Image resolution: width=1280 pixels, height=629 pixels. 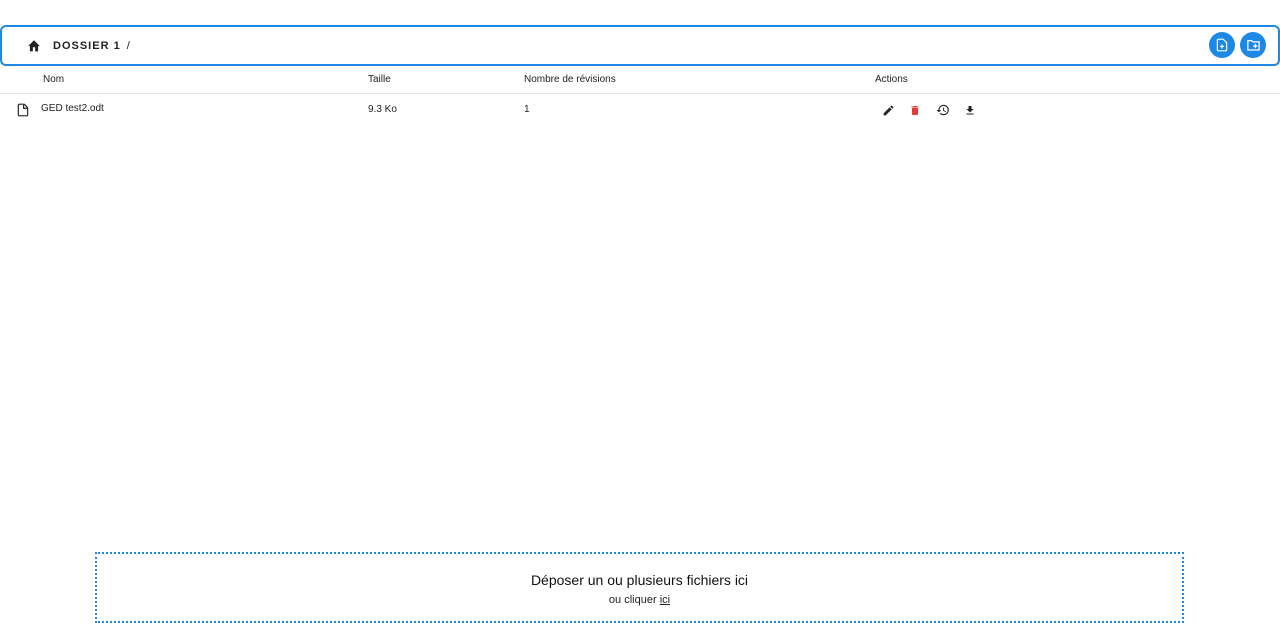 I want to click on column-header-revisions: Nombre de révisions, so click(x=570, y=79).